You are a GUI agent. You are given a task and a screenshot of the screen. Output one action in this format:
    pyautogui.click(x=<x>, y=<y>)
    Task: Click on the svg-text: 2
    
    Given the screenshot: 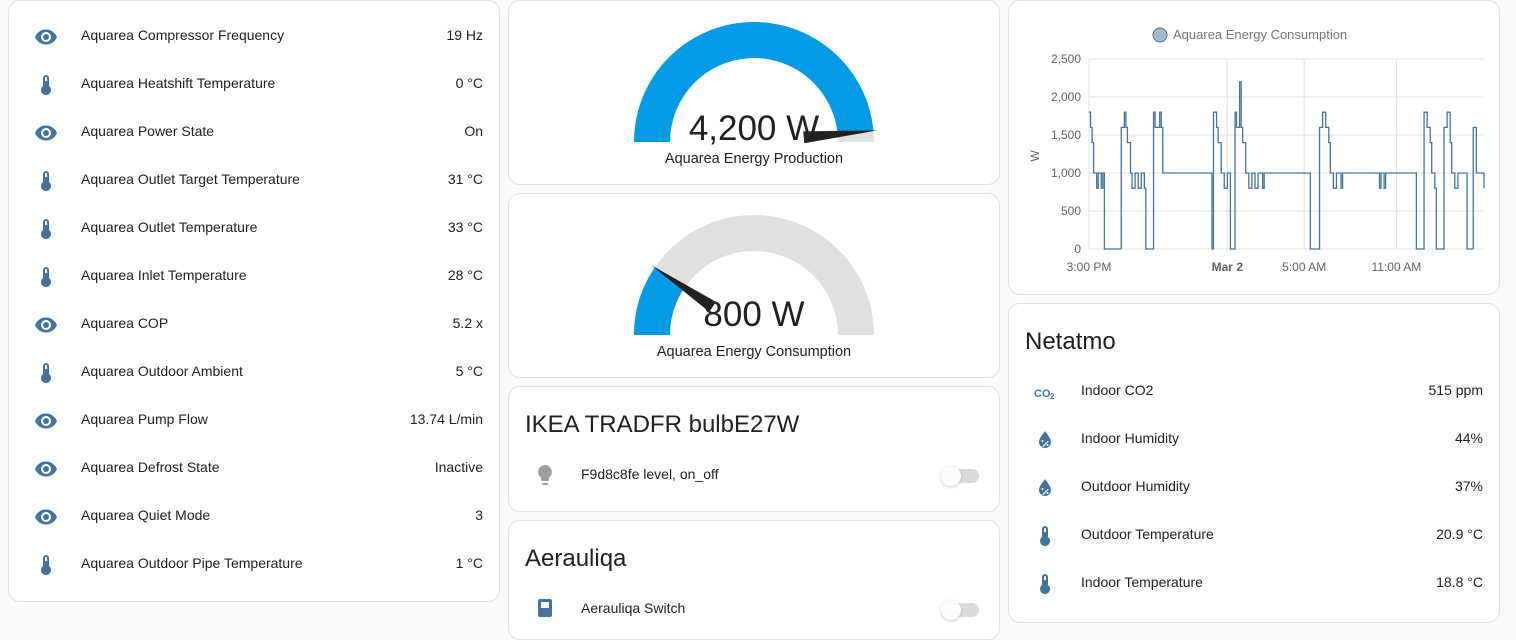 What is the action you would take?
    pyautogui.click(x=1052, y=396)
    